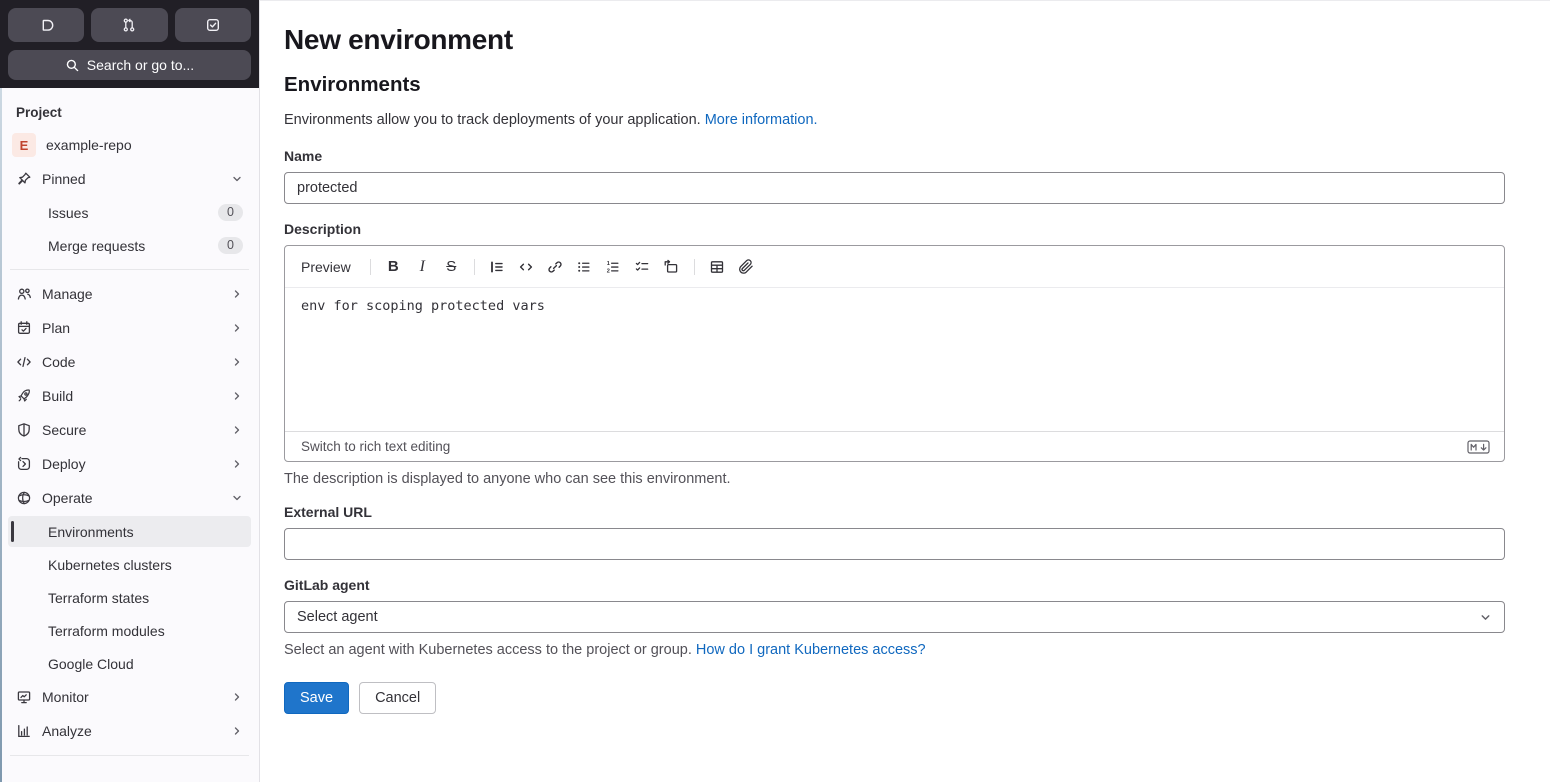  I want to click on sidebar-item-merge-requests: Merge requests 0, so click(129, 245).